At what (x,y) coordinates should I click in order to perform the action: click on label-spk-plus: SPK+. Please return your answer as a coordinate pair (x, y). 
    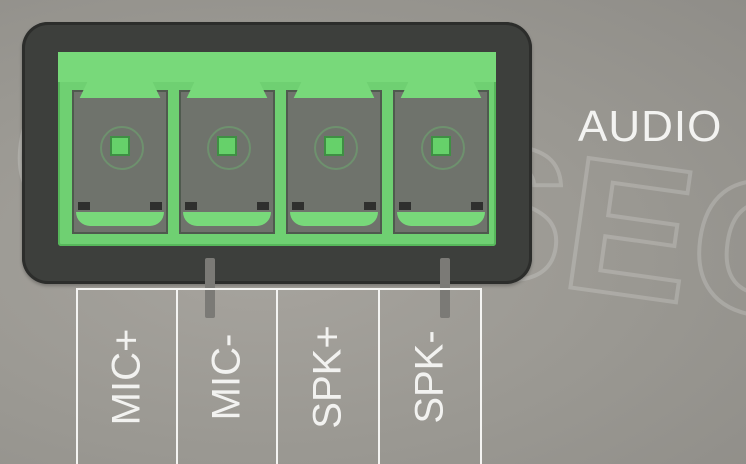
    Looking at the image, I should click on (327, 377).